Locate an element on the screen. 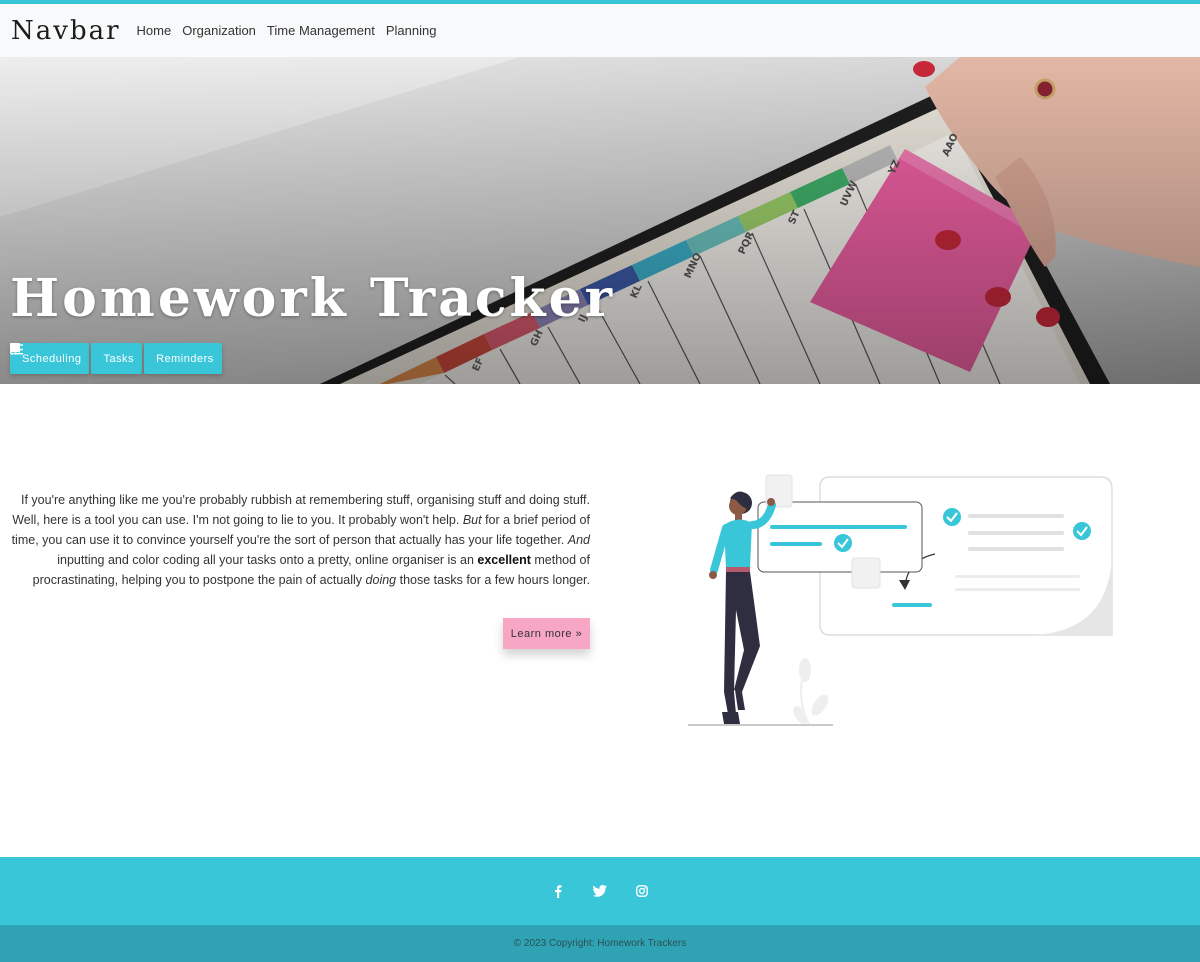 The height and width of the screenshot is (962, 1200). intro-emphasis: doing is located at coordinates (381, 580).